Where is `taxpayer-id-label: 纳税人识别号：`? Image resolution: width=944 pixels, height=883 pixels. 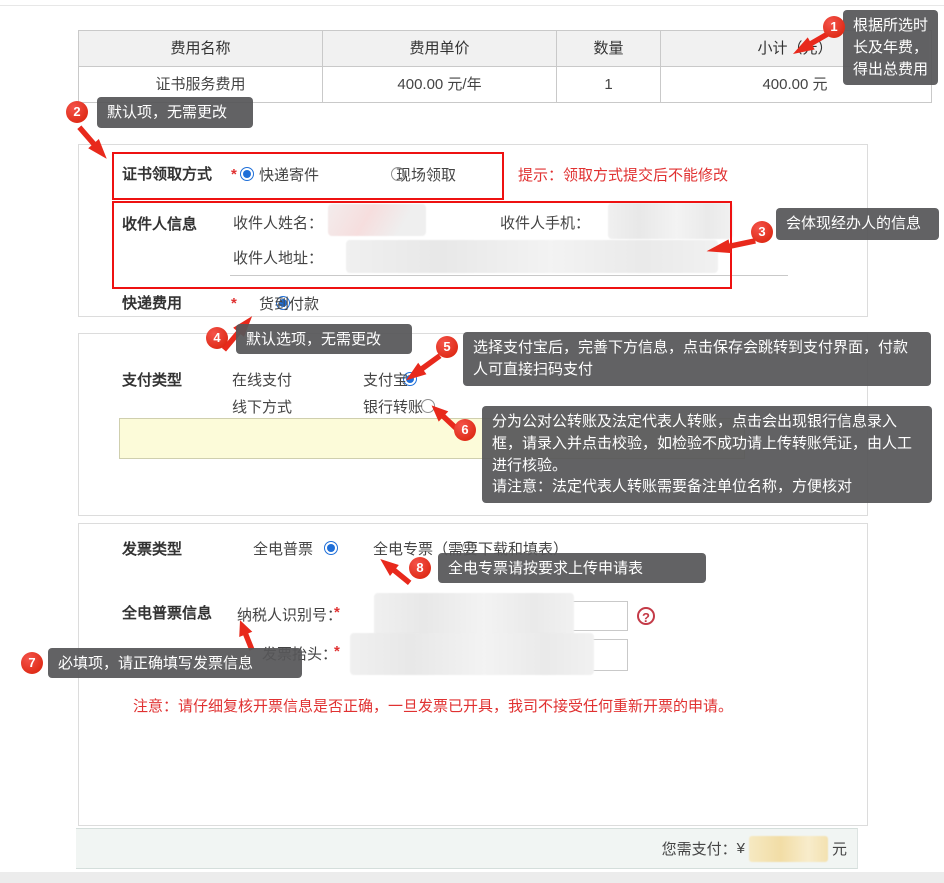
taxpayer-id-label: 纳税人识别号： is located at coordinates (290, 615).